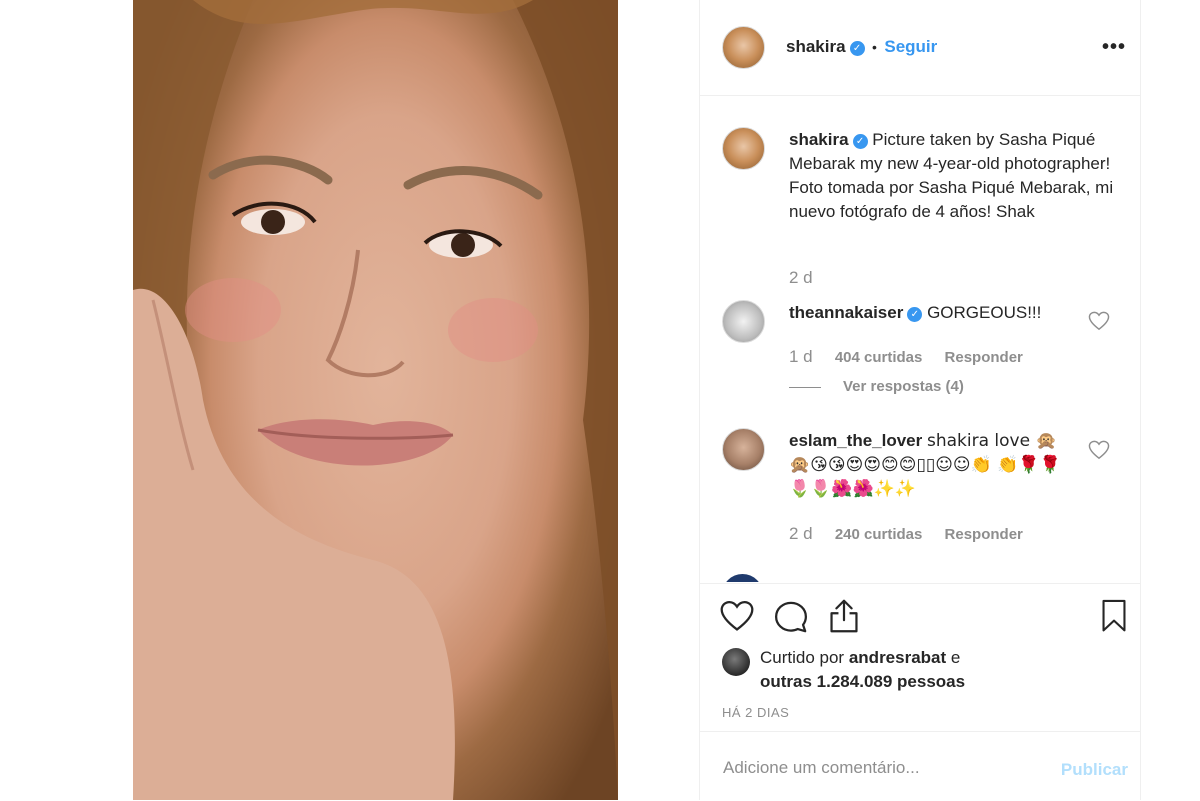  What do you see at coordinates (743, 47) in the screenshot?
I see `author-avatar` at bounding box center [743, 47].